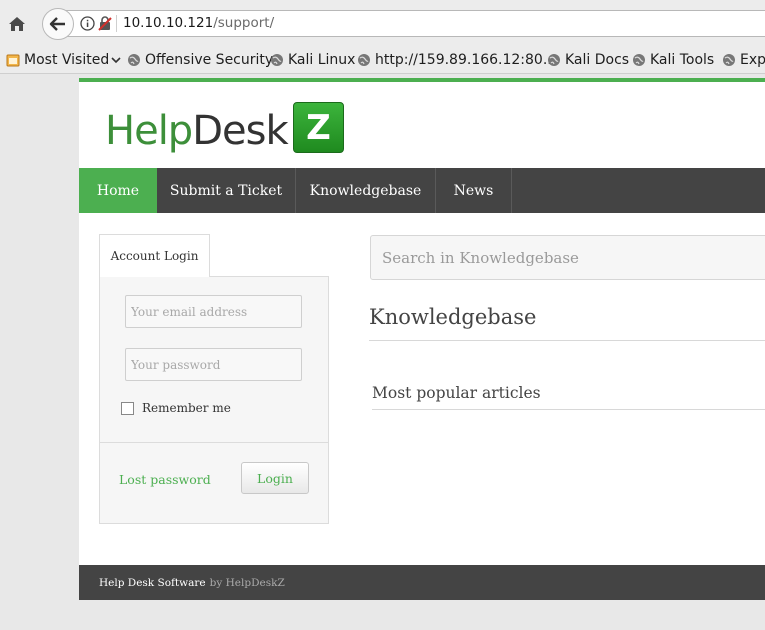 The height and width of the screenshot is (630, 765). I want to click on back-arrow-icon, so click(57, 24).